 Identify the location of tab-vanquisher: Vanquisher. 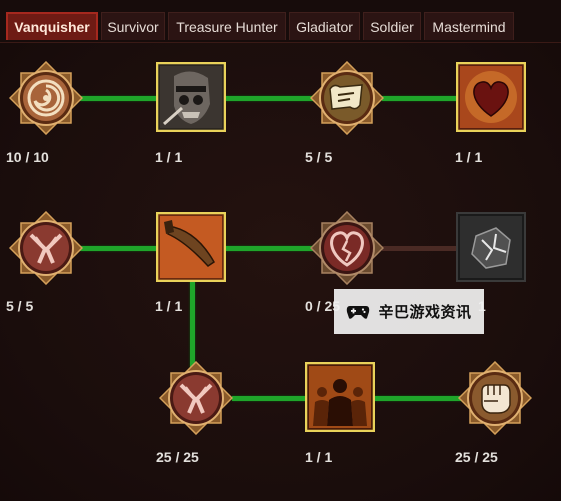
(52, 26).